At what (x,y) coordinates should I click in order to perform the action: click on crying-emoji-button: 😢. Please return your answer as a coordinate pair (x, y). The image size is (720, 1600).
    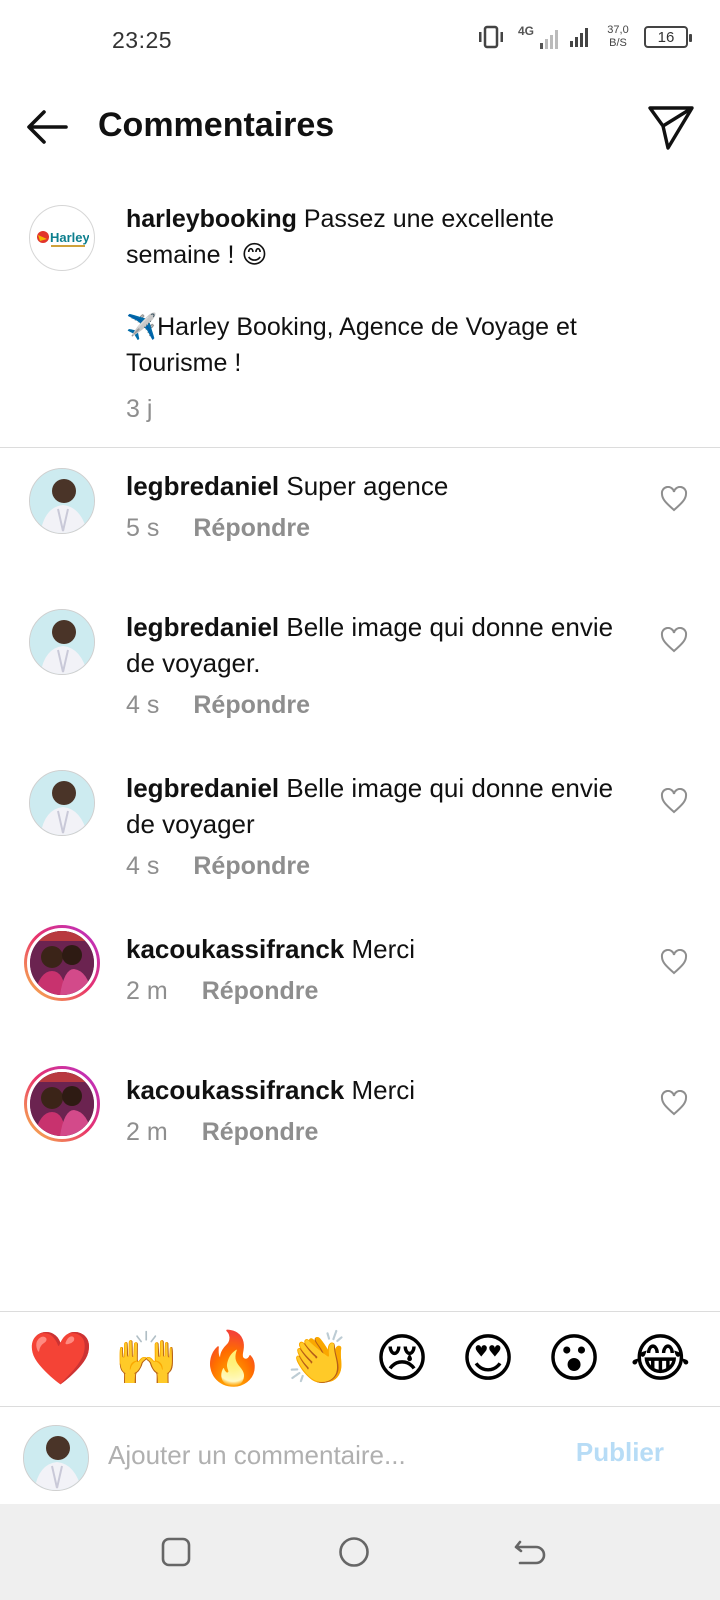
    Looking at the image, I should click on (402, 1359).